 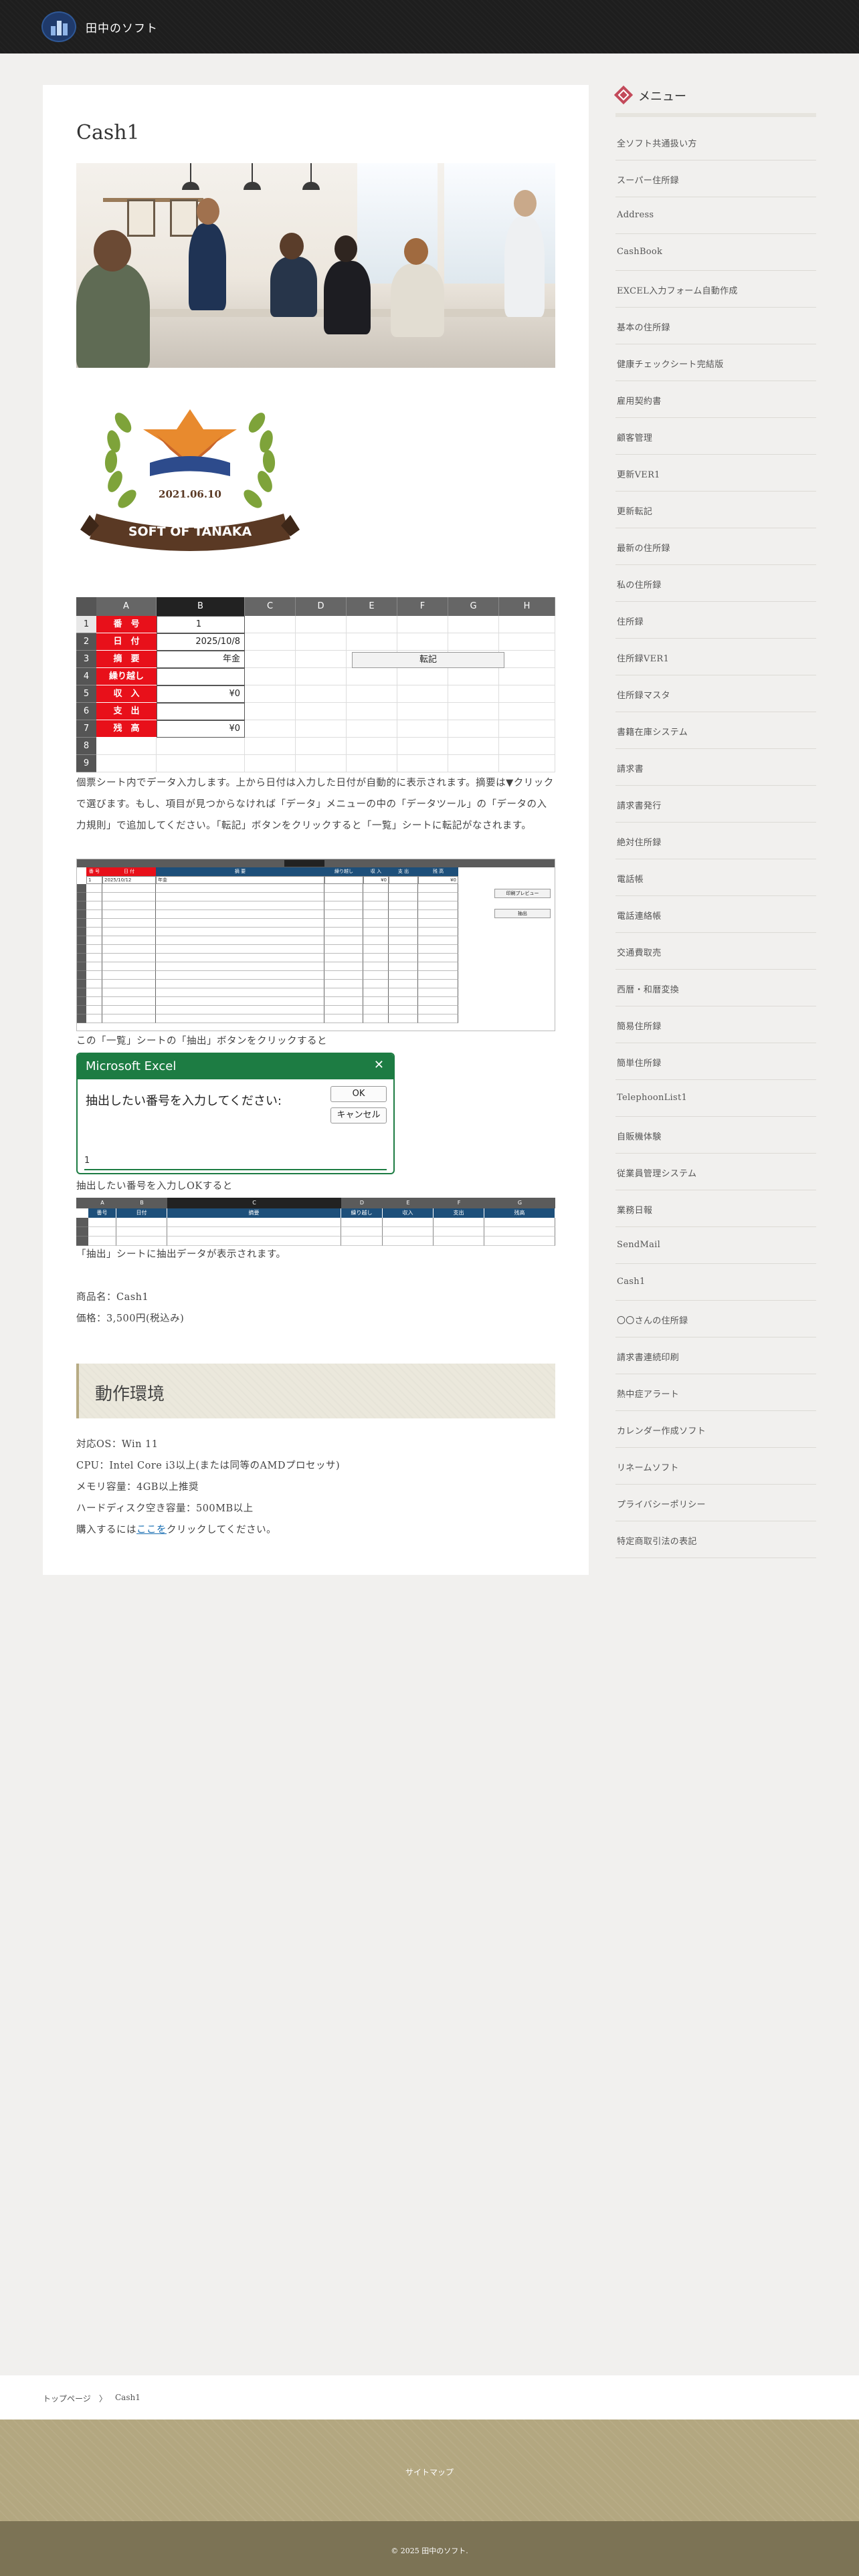 What do you see at coordinates (362, 1223) in the screenshot?
I see `extract-cell` at bounding box center [362, 1223].